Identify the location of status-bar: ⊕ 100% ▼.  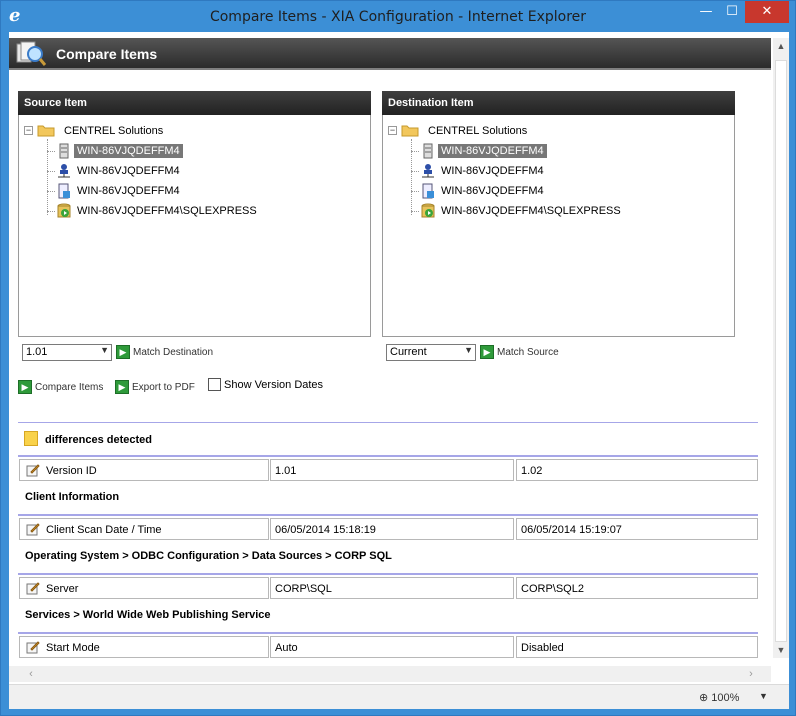
(399, 696).